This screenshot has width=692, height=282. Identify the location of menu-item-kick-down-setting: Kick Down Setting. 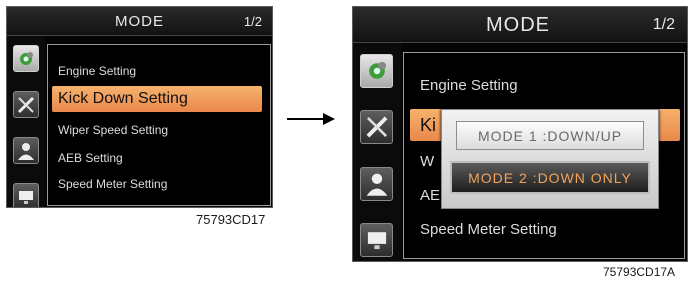
(157, 99).